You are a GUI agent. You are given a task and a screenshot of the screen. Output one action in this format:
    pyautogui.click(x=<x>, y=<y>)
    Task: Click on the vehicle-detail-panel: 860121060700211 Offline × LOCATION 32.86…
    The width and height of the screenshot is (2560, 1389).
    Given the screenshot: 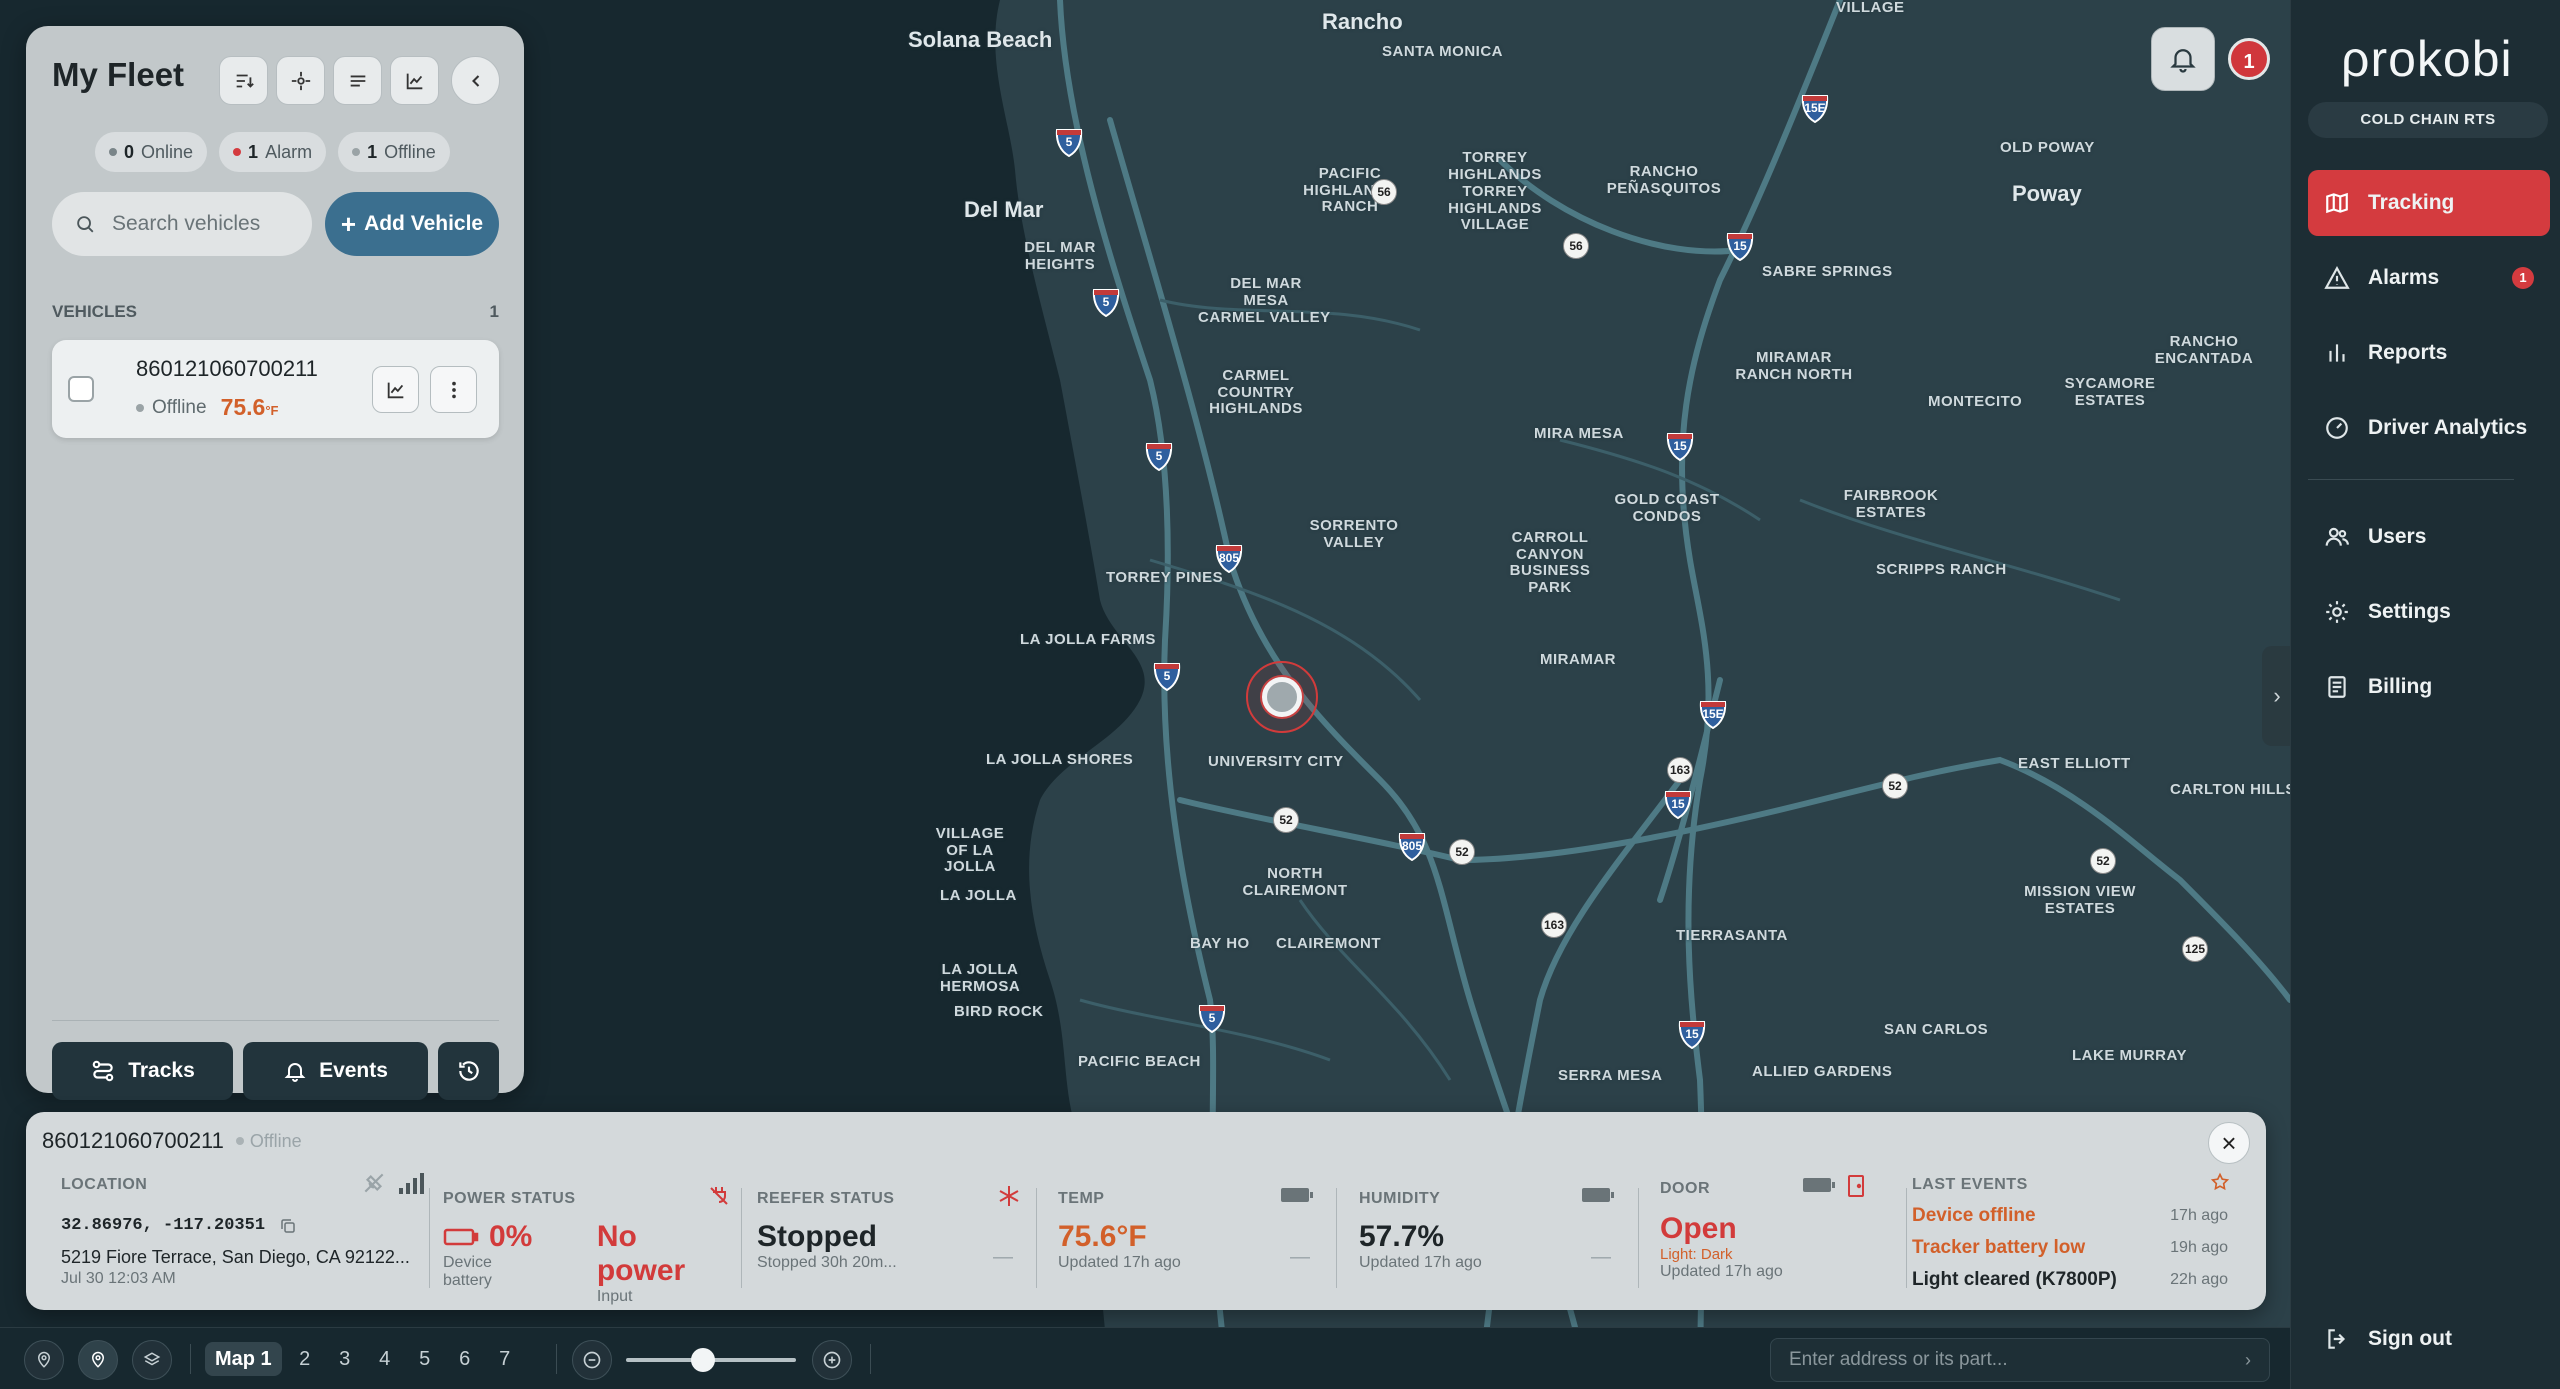 What is the action you would take?
    pyautogui.click(x=1146, y=1211)
    